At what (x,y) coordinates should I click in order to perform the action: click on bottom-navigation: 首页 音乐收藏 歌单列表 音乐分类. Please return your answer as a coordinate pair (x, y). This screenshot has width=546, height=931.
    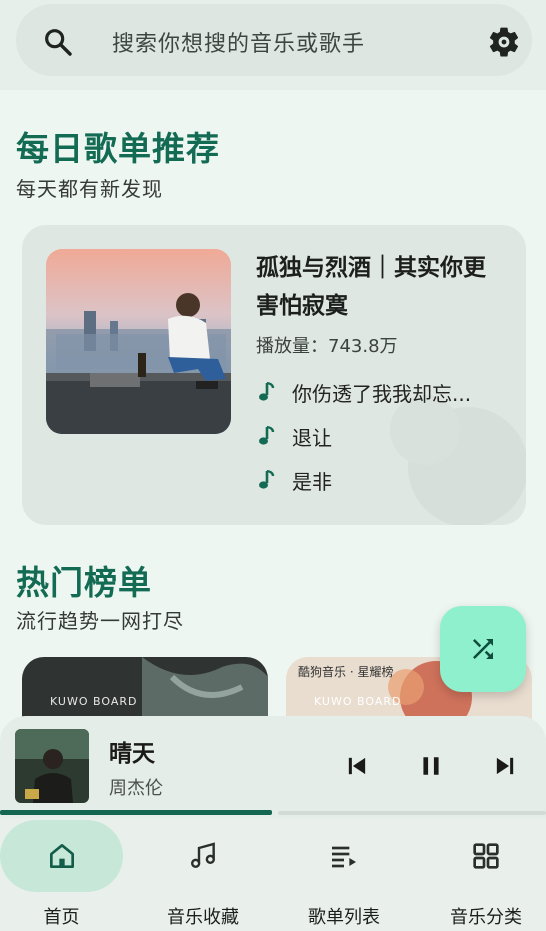
    Looking at the image, I should click on (273, 874).